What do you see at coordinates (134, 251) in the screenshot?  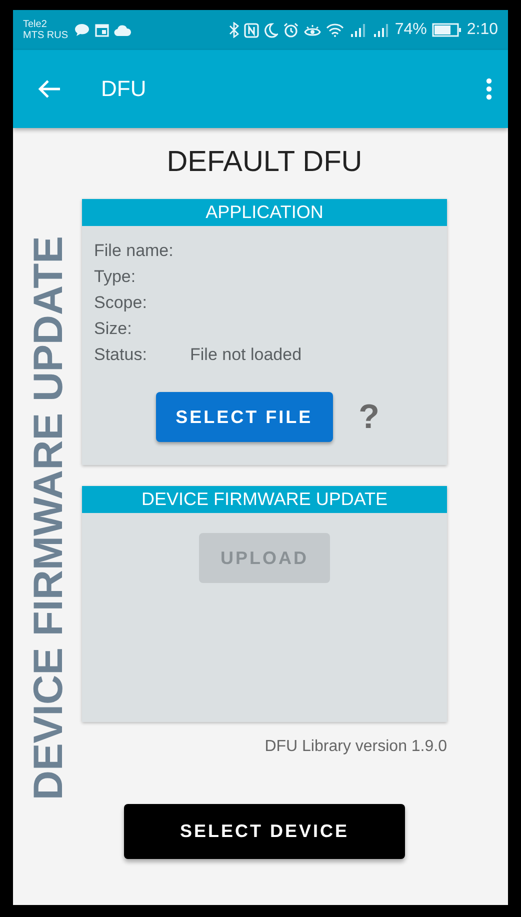 I see `field-label: File name:` at bounding box center [134, 251].